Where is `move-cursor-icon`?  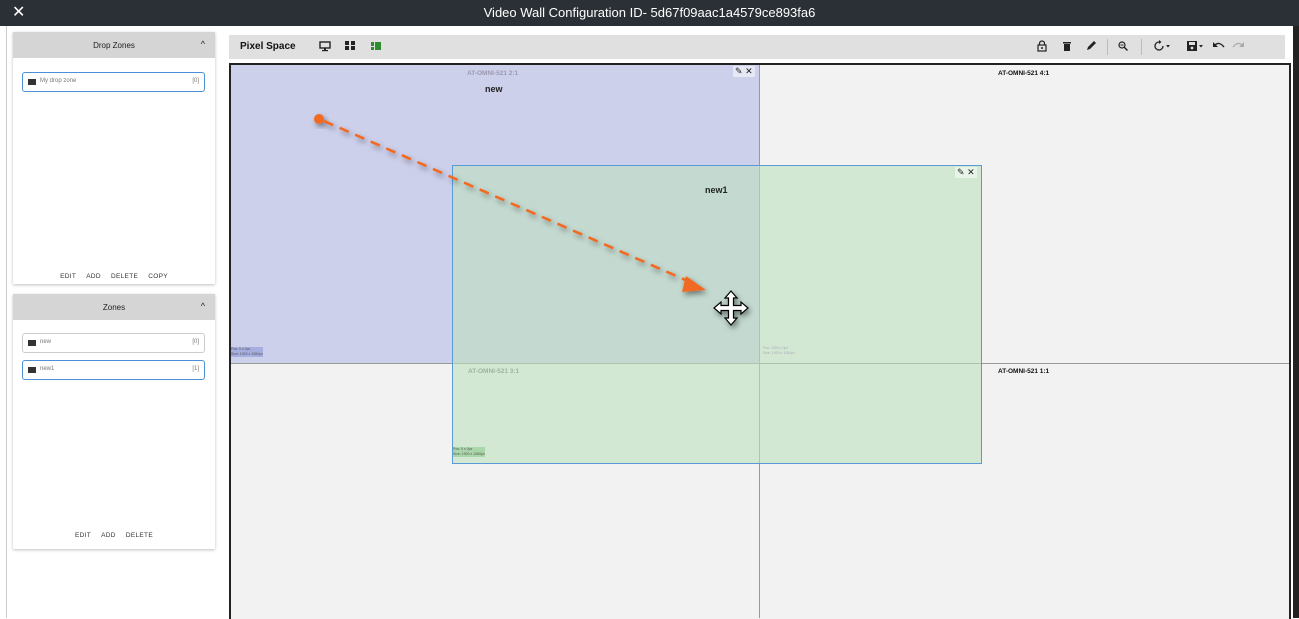 move-cursor-icon is located at coordinates (731, 308).